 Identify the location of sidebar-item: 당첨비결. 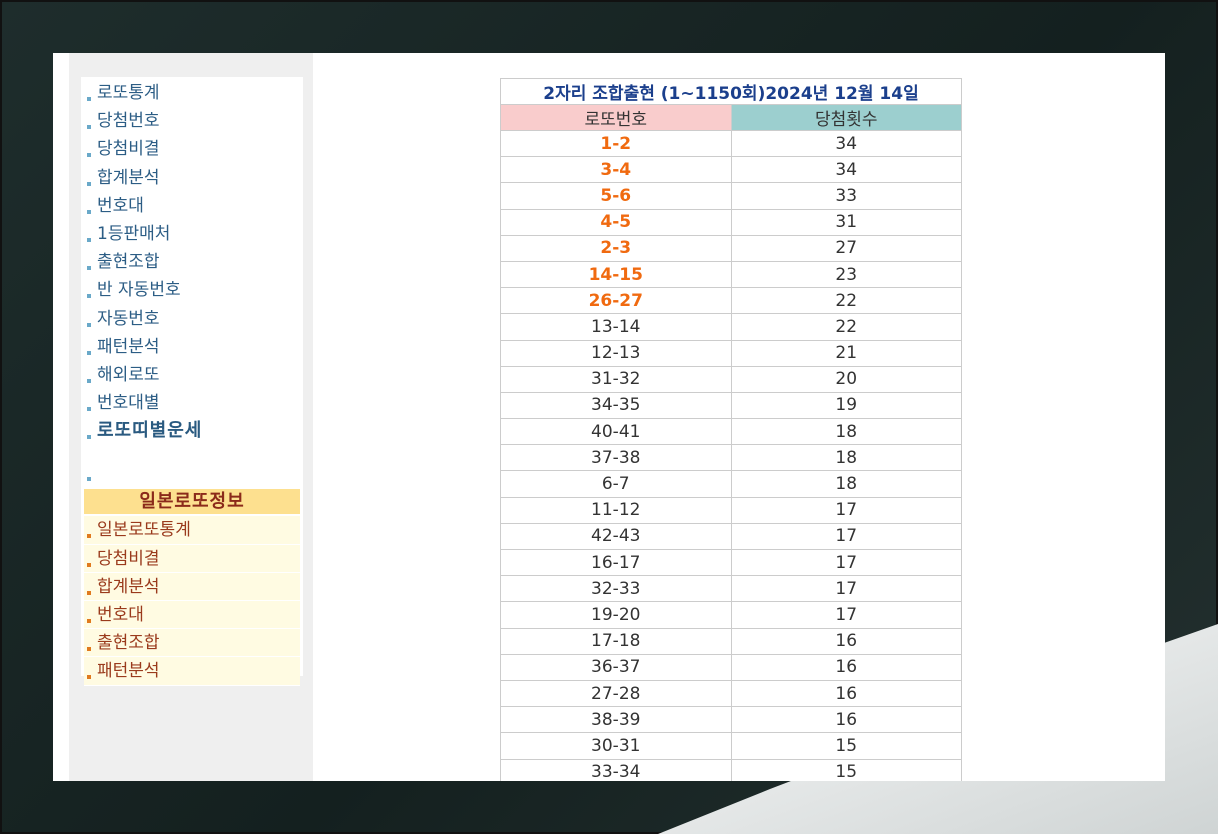
(192, 149).